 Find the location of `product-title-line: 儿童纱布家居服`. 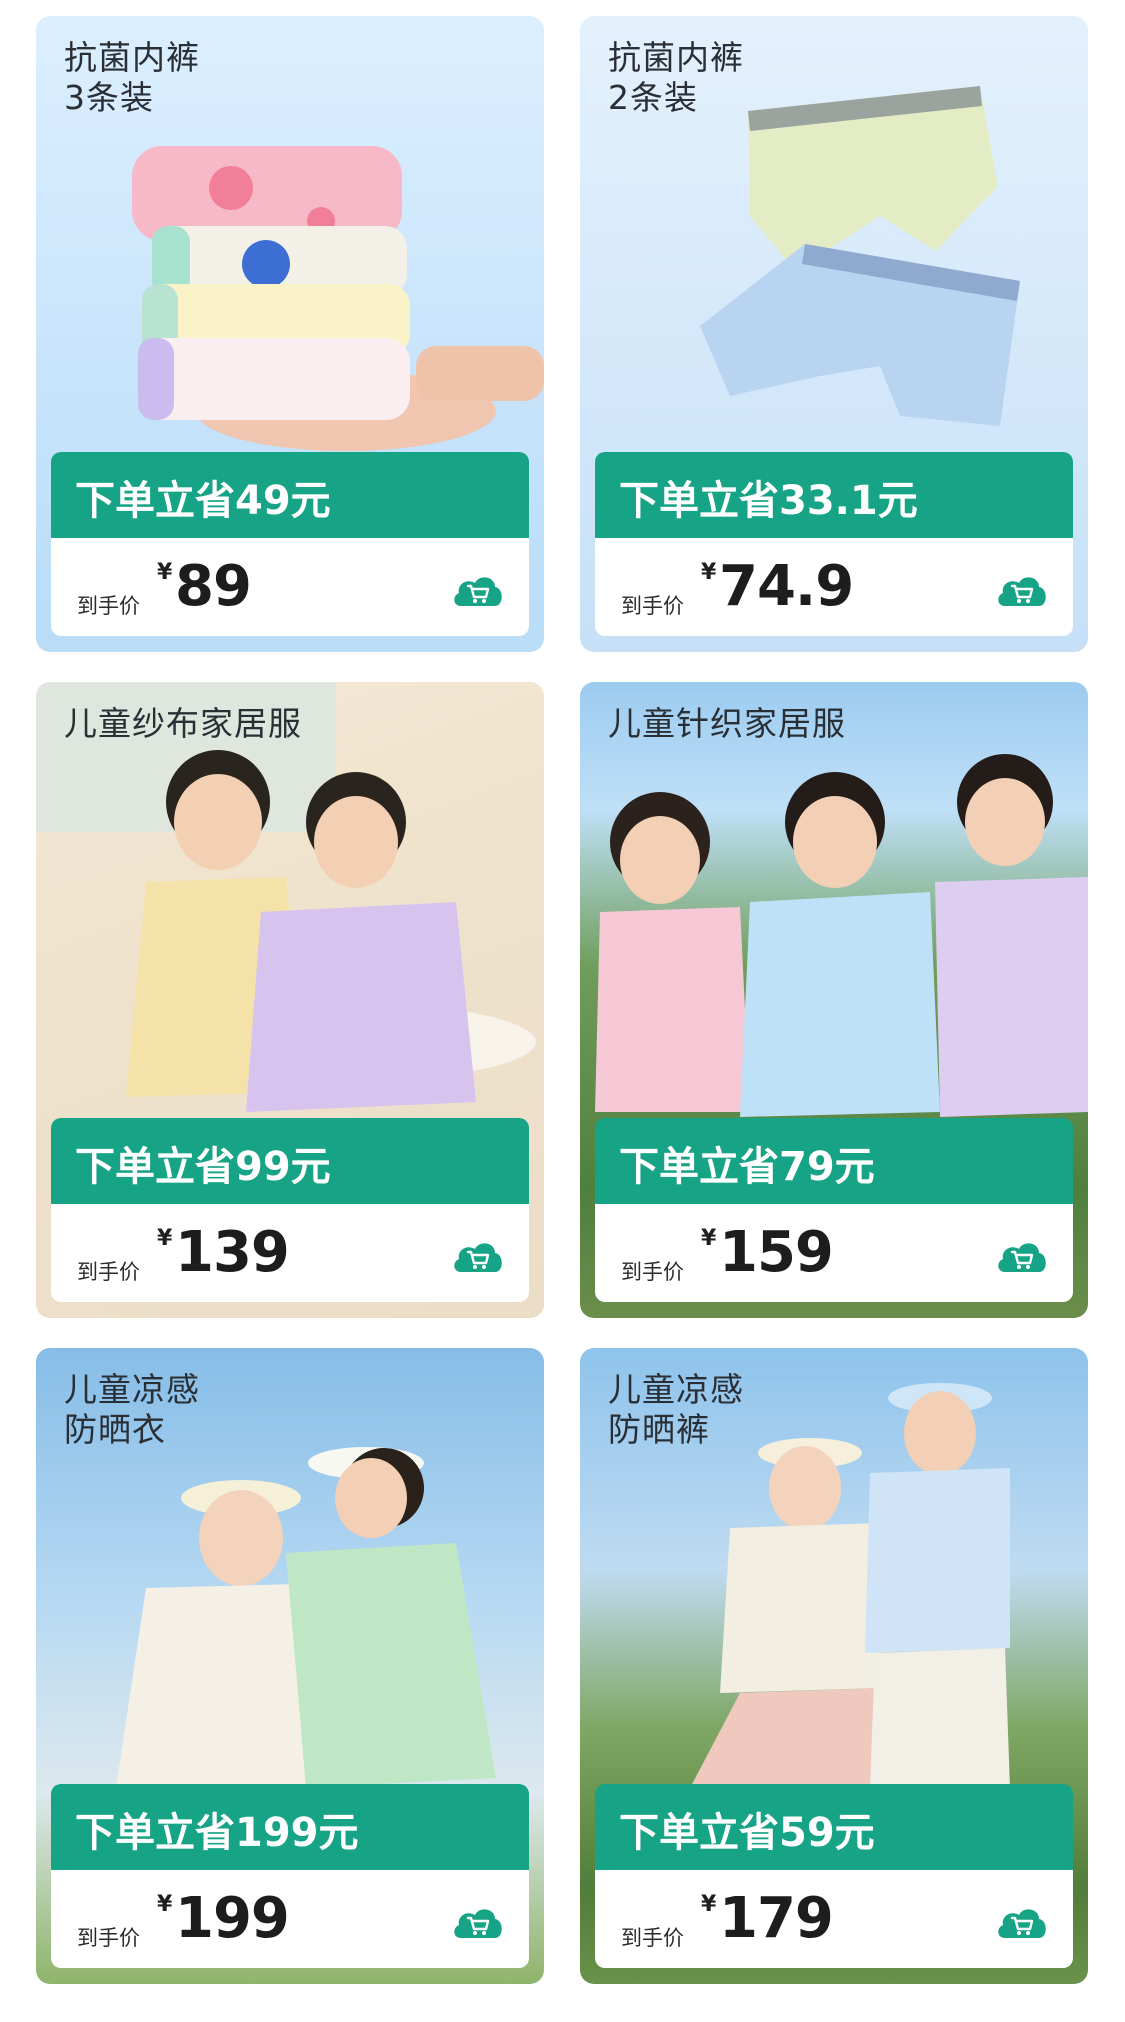

product-title-line: 儿童纱布家居服 is located at coordinates (183, 723).